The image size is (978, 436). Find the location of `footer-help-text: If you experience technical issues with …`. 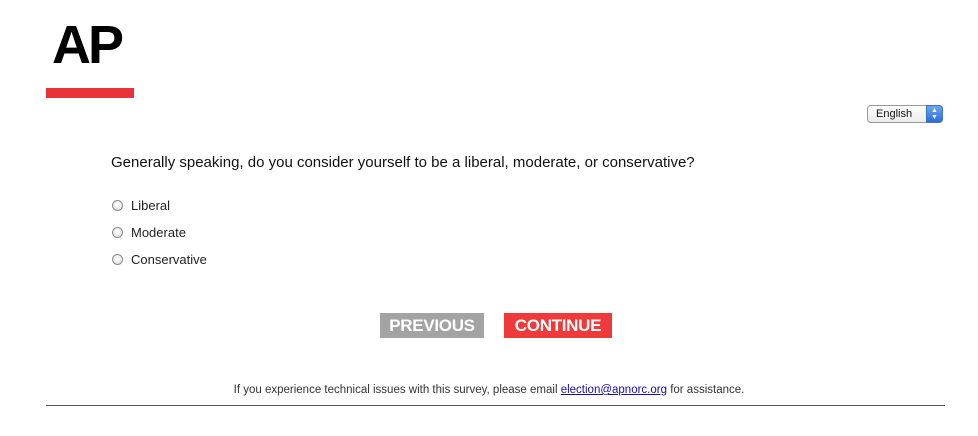

footer-help-text: If you experience technical issues with … is located at coordinates (489, 390).